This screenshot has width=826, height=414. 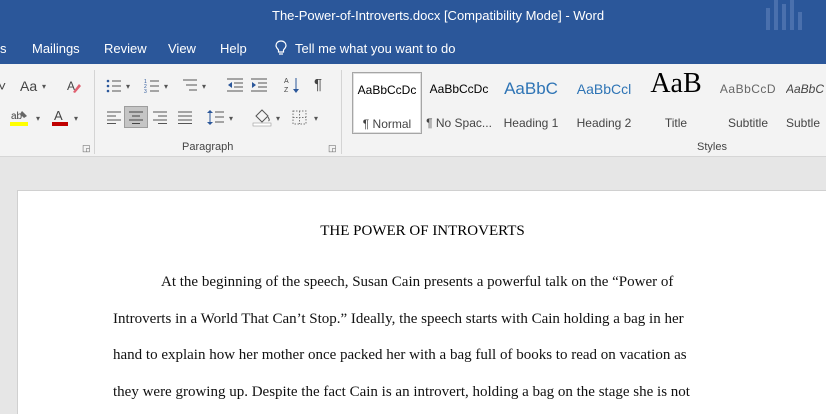 I want to click on tell-me-box: Tell me what you want to do, so click(x=365, y=48).